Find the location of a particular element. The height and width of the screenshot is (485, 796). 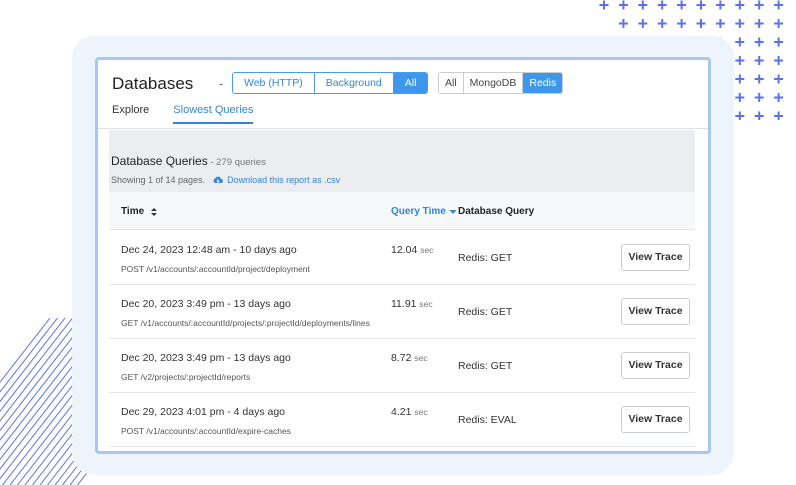

summary-title: Database Queries is located at coordinates (159, 161).